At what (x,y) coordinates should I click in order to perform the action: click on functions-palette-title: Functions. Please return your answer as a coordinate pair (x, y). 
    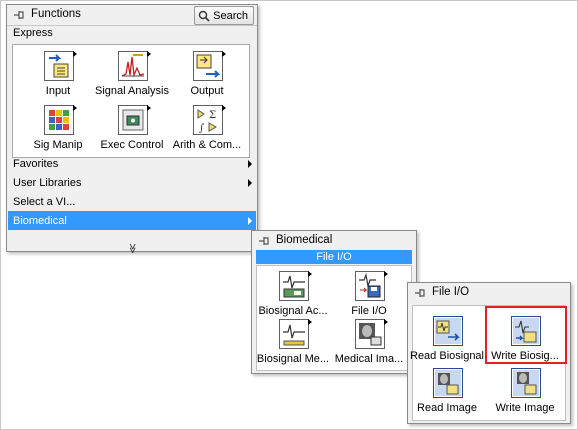
    Looking at the image, I should click on (56, 14).